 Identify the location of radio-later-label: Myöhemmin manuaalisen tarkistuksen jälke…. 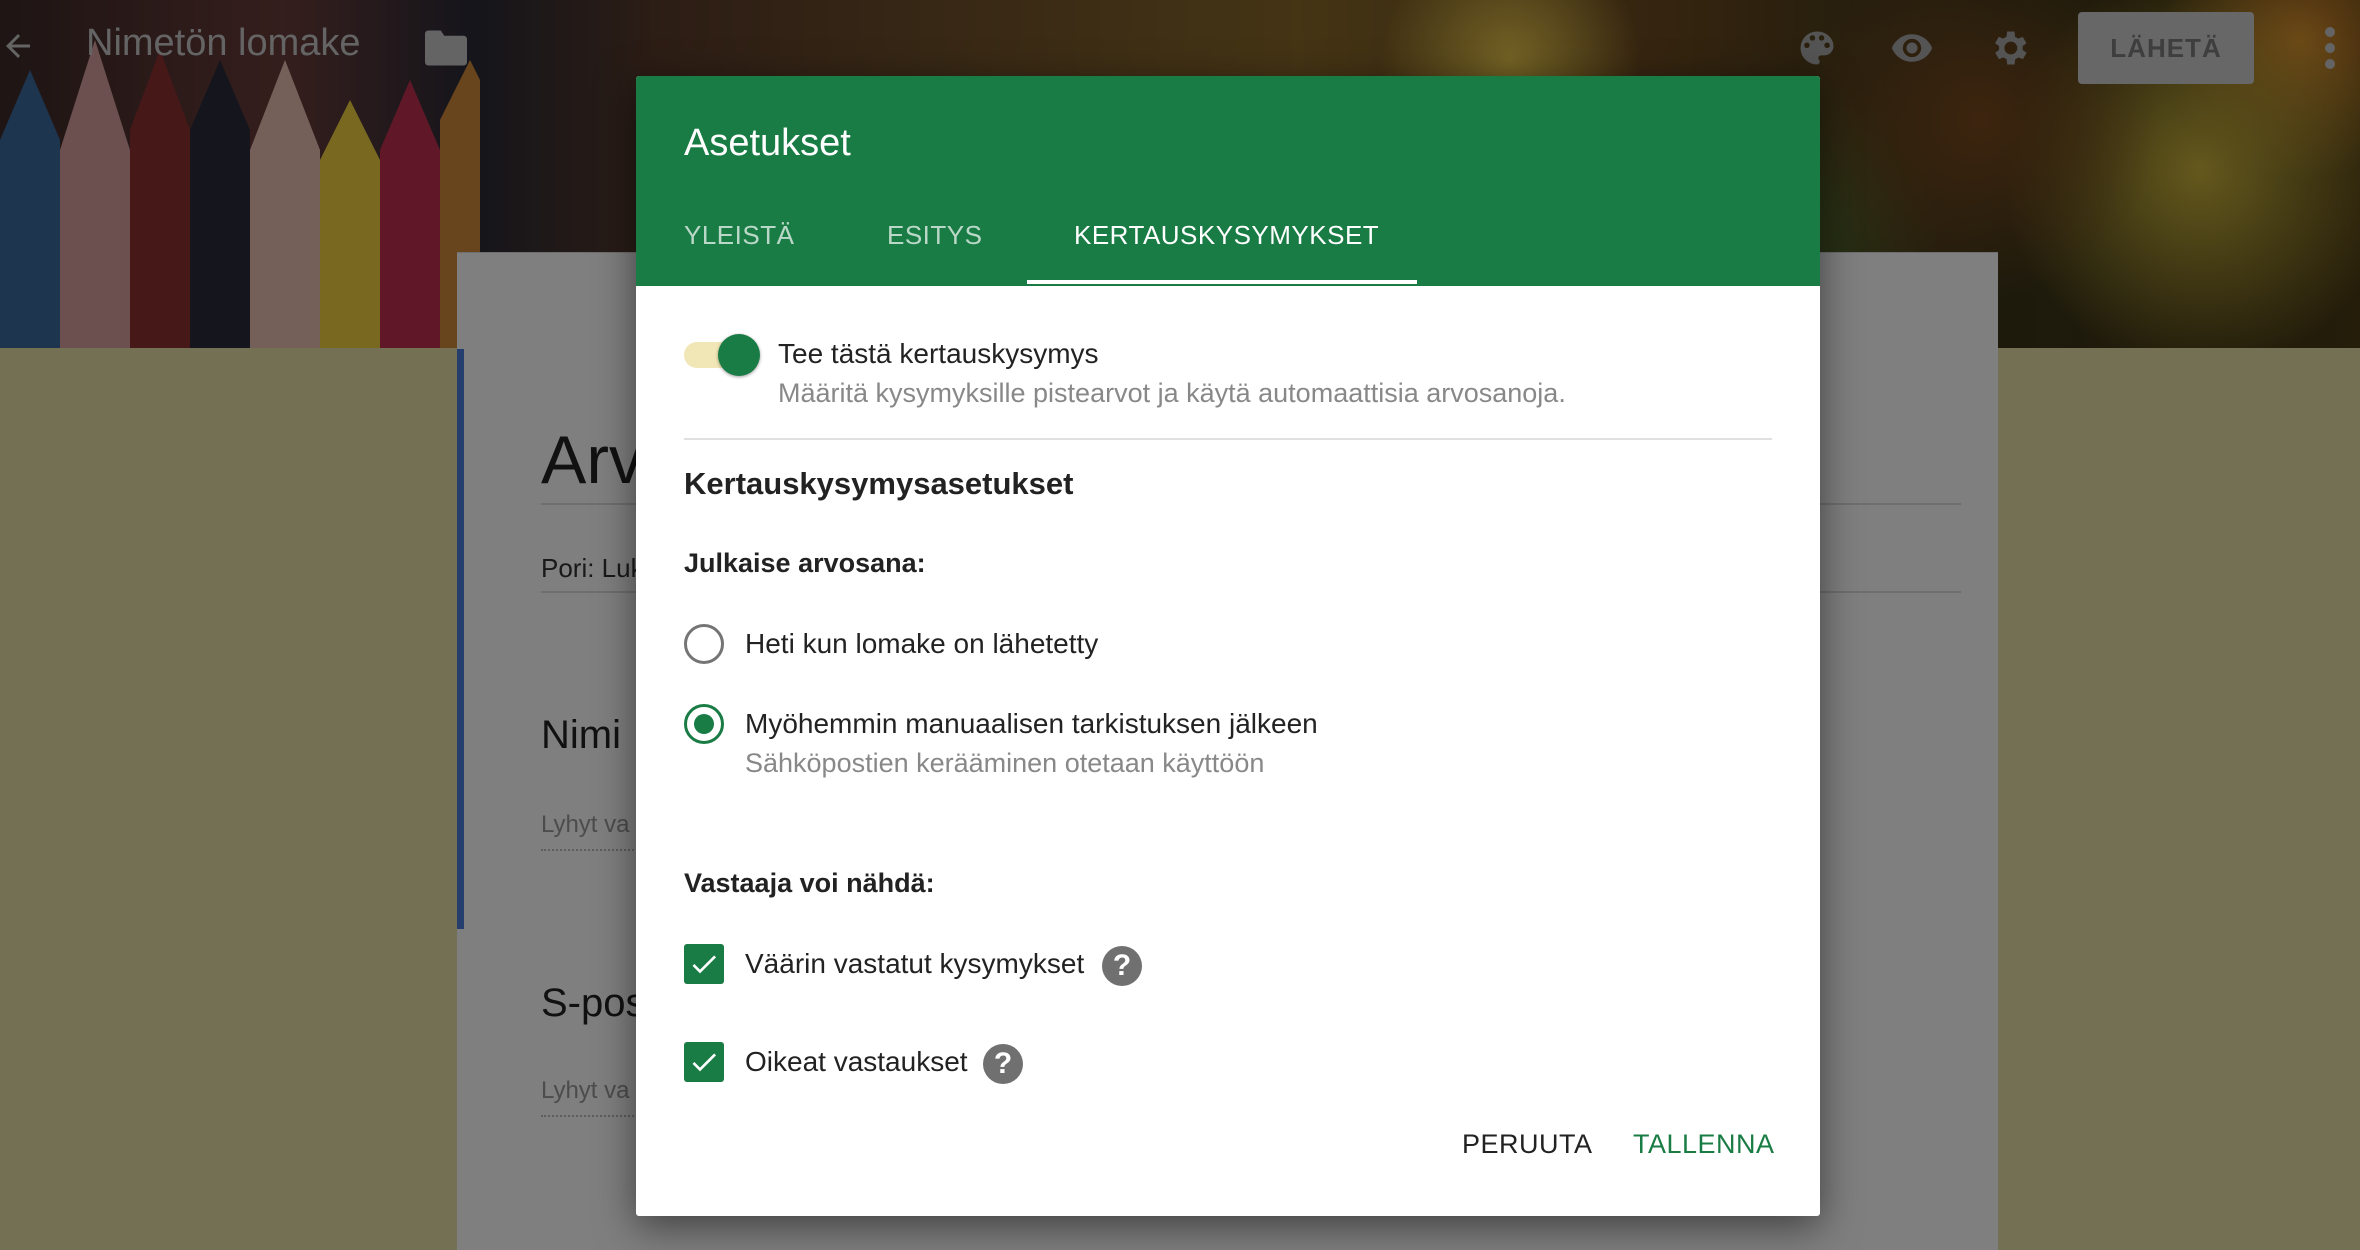
(1031, 724).